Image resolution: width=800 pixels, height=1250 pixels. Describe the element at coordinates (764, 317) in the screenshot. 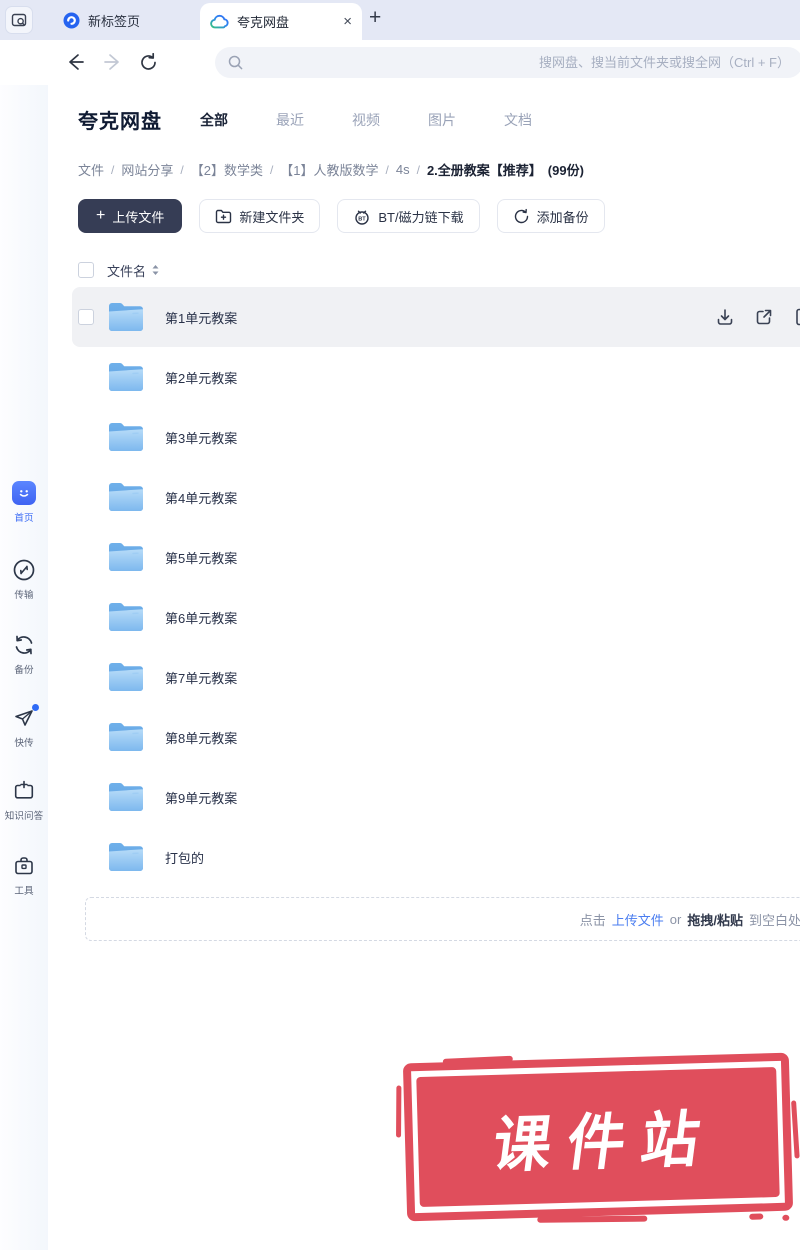

I see `open-external-icon` at that location.